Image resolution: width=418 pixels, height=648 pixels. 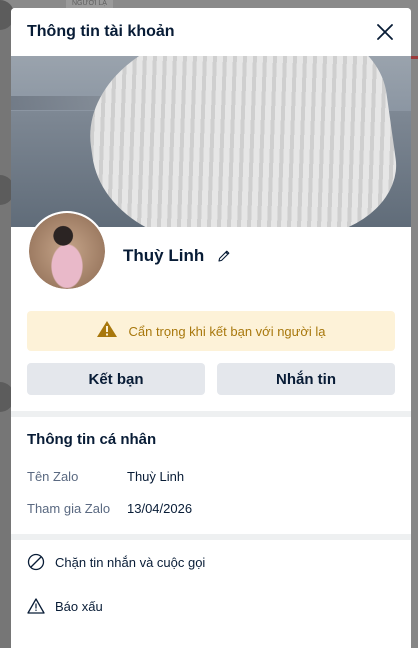 I want to click on profile-row: Thuỳ Linh, so click(x=211, y=261).